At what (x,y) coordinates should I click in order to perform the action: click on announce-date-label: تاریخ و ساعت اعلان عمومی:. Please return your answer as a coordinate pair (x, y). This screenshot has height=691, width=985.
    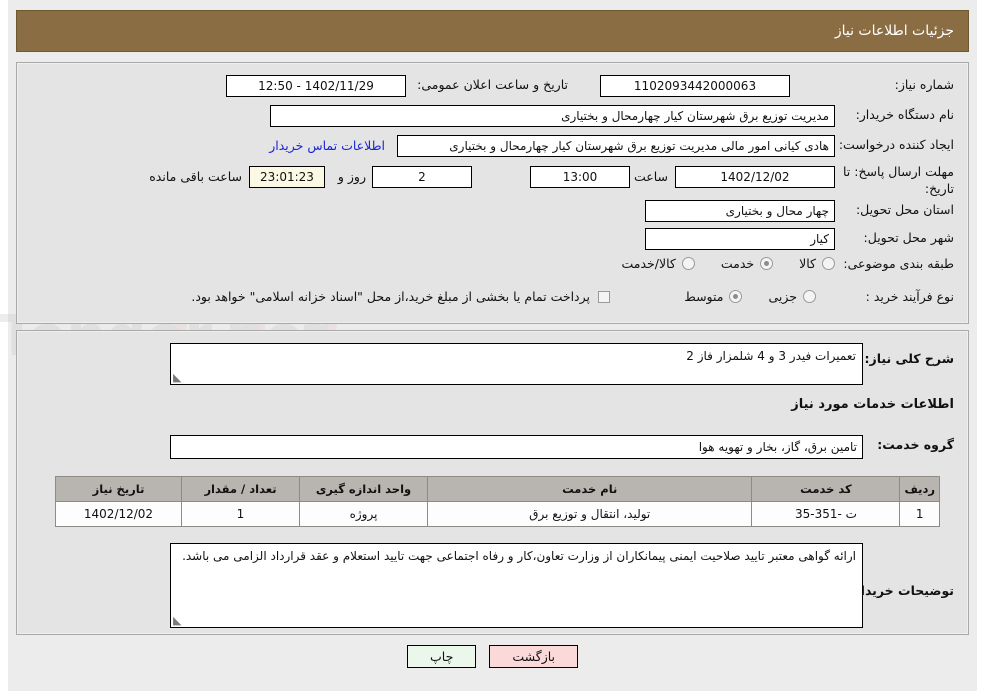
    Looking at the image, I should click on (492, 84).